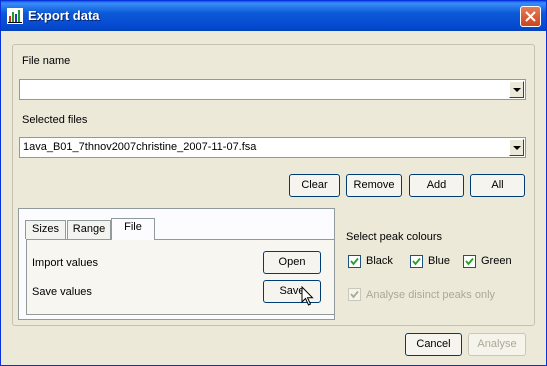 This screenshot has height=366, width=547. I want to click on green-checkbox-label: Green, so click(496, 261).